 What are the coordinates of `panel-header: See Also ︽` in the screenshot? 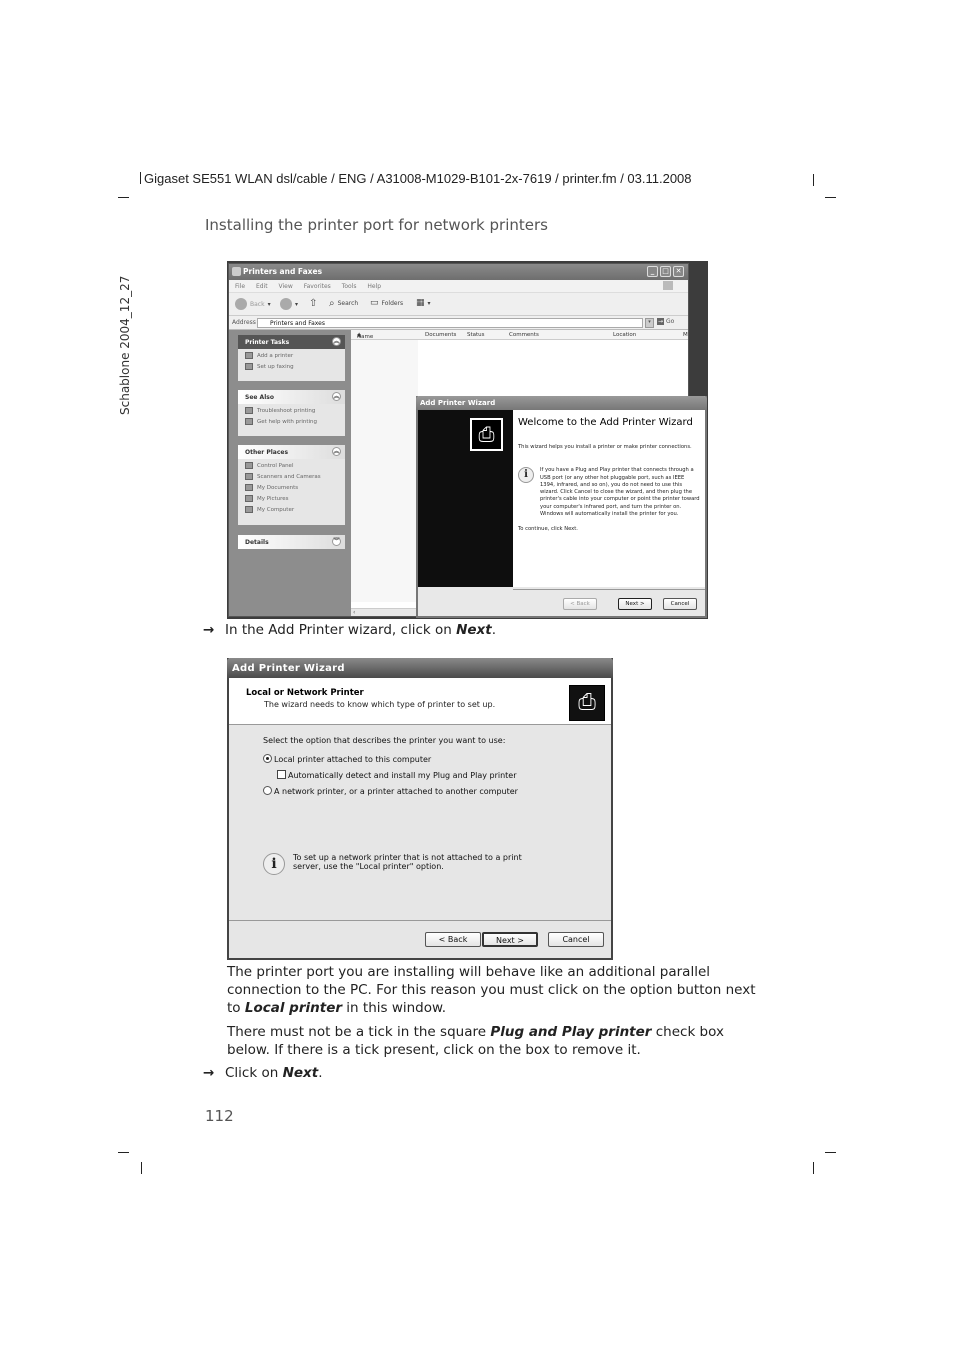 It's located at (291, 397).